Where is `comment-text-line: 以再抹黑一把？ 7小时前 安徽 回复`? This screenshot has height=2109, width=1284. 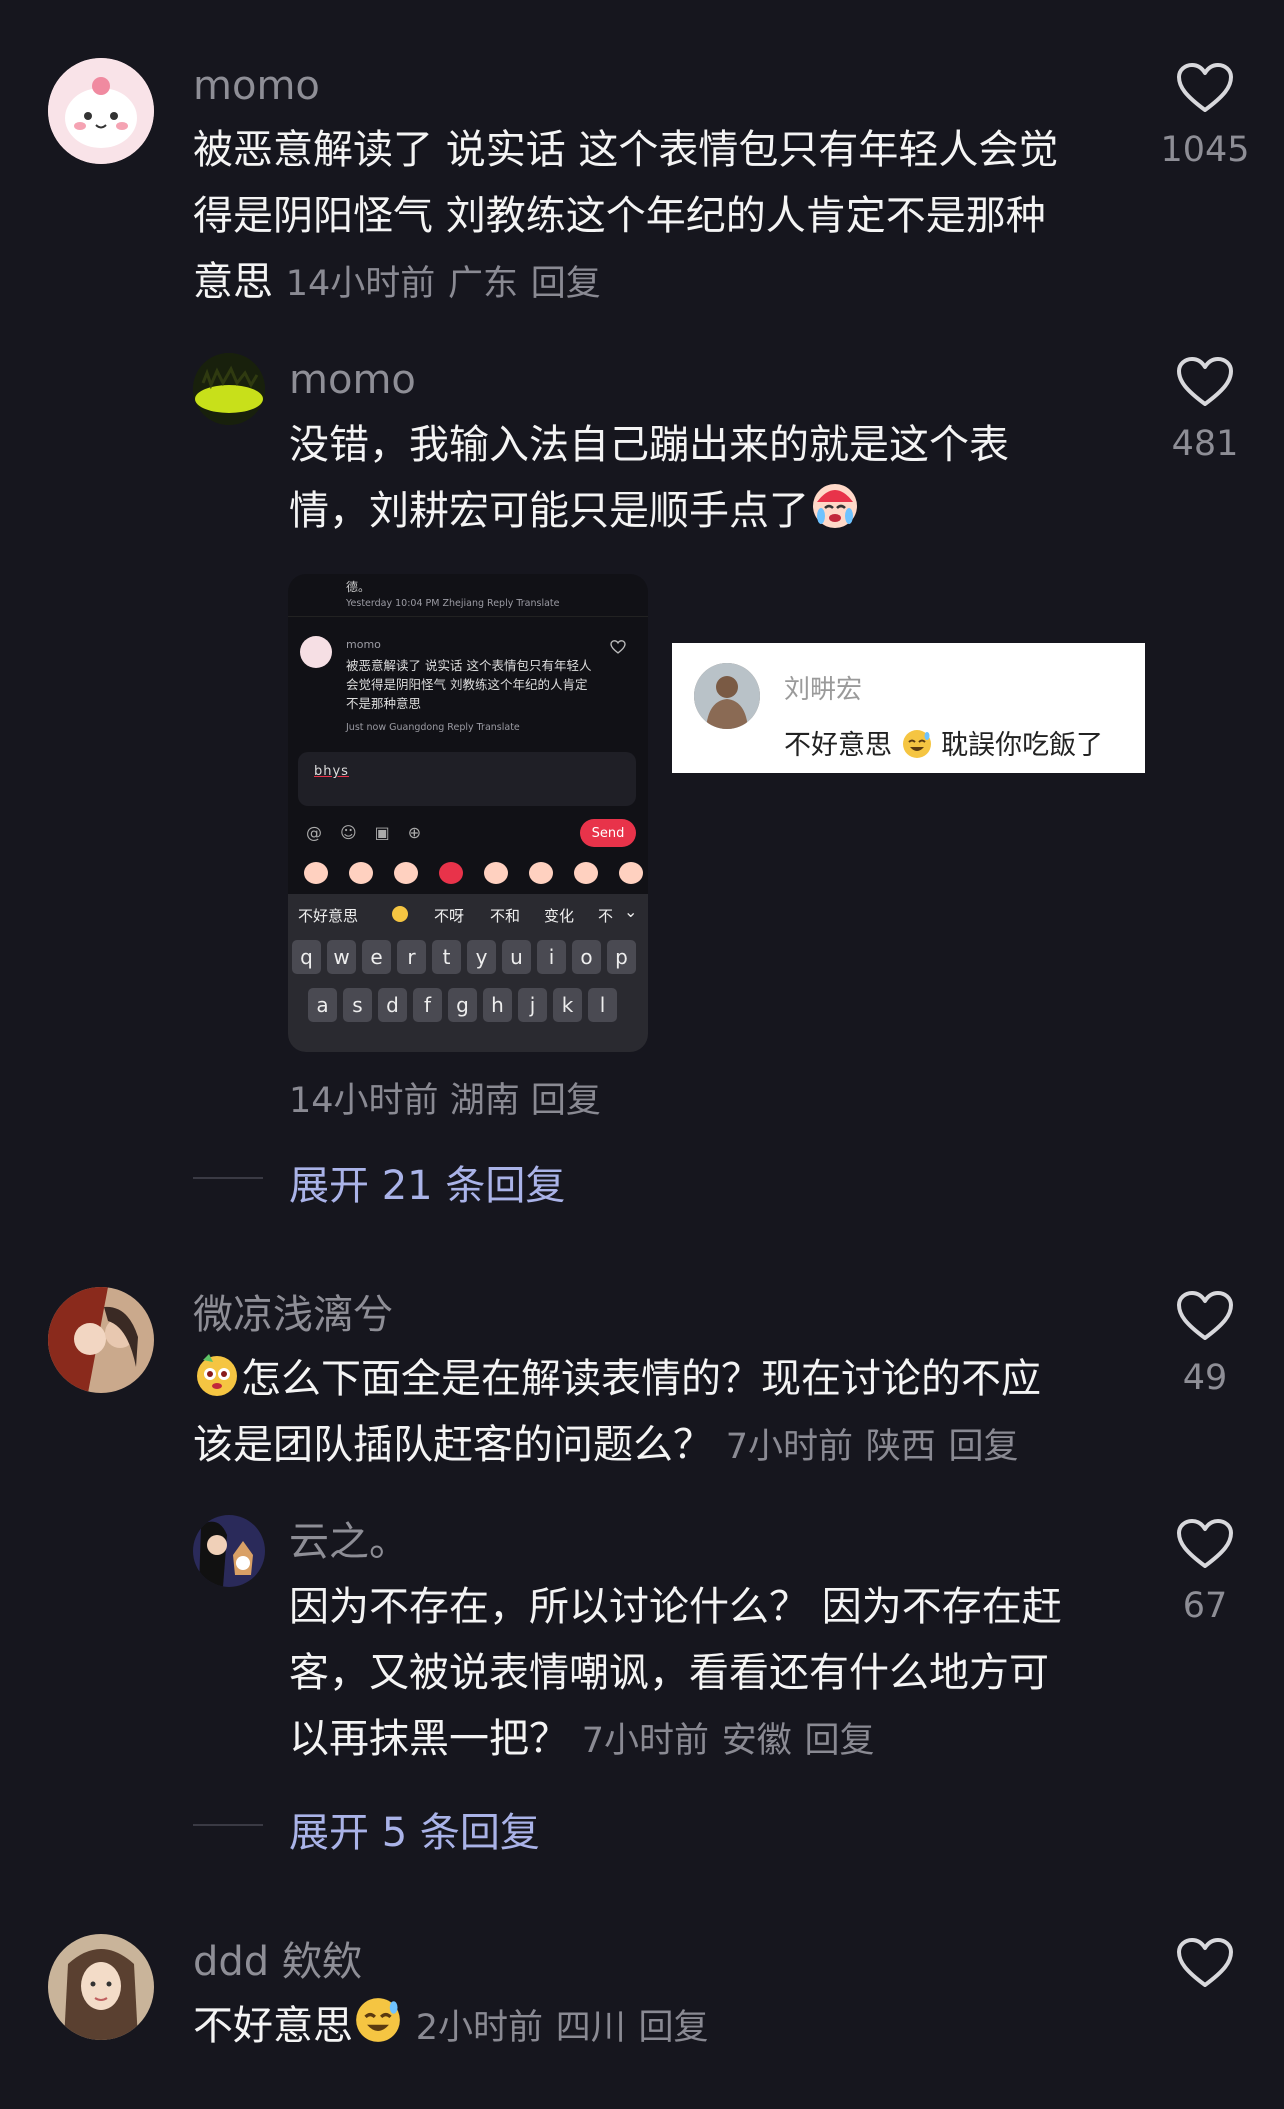
comment-text-line: 以再抹黑一把？ 7小时前 安徽 回复 is located at coordinates (582, 1739).